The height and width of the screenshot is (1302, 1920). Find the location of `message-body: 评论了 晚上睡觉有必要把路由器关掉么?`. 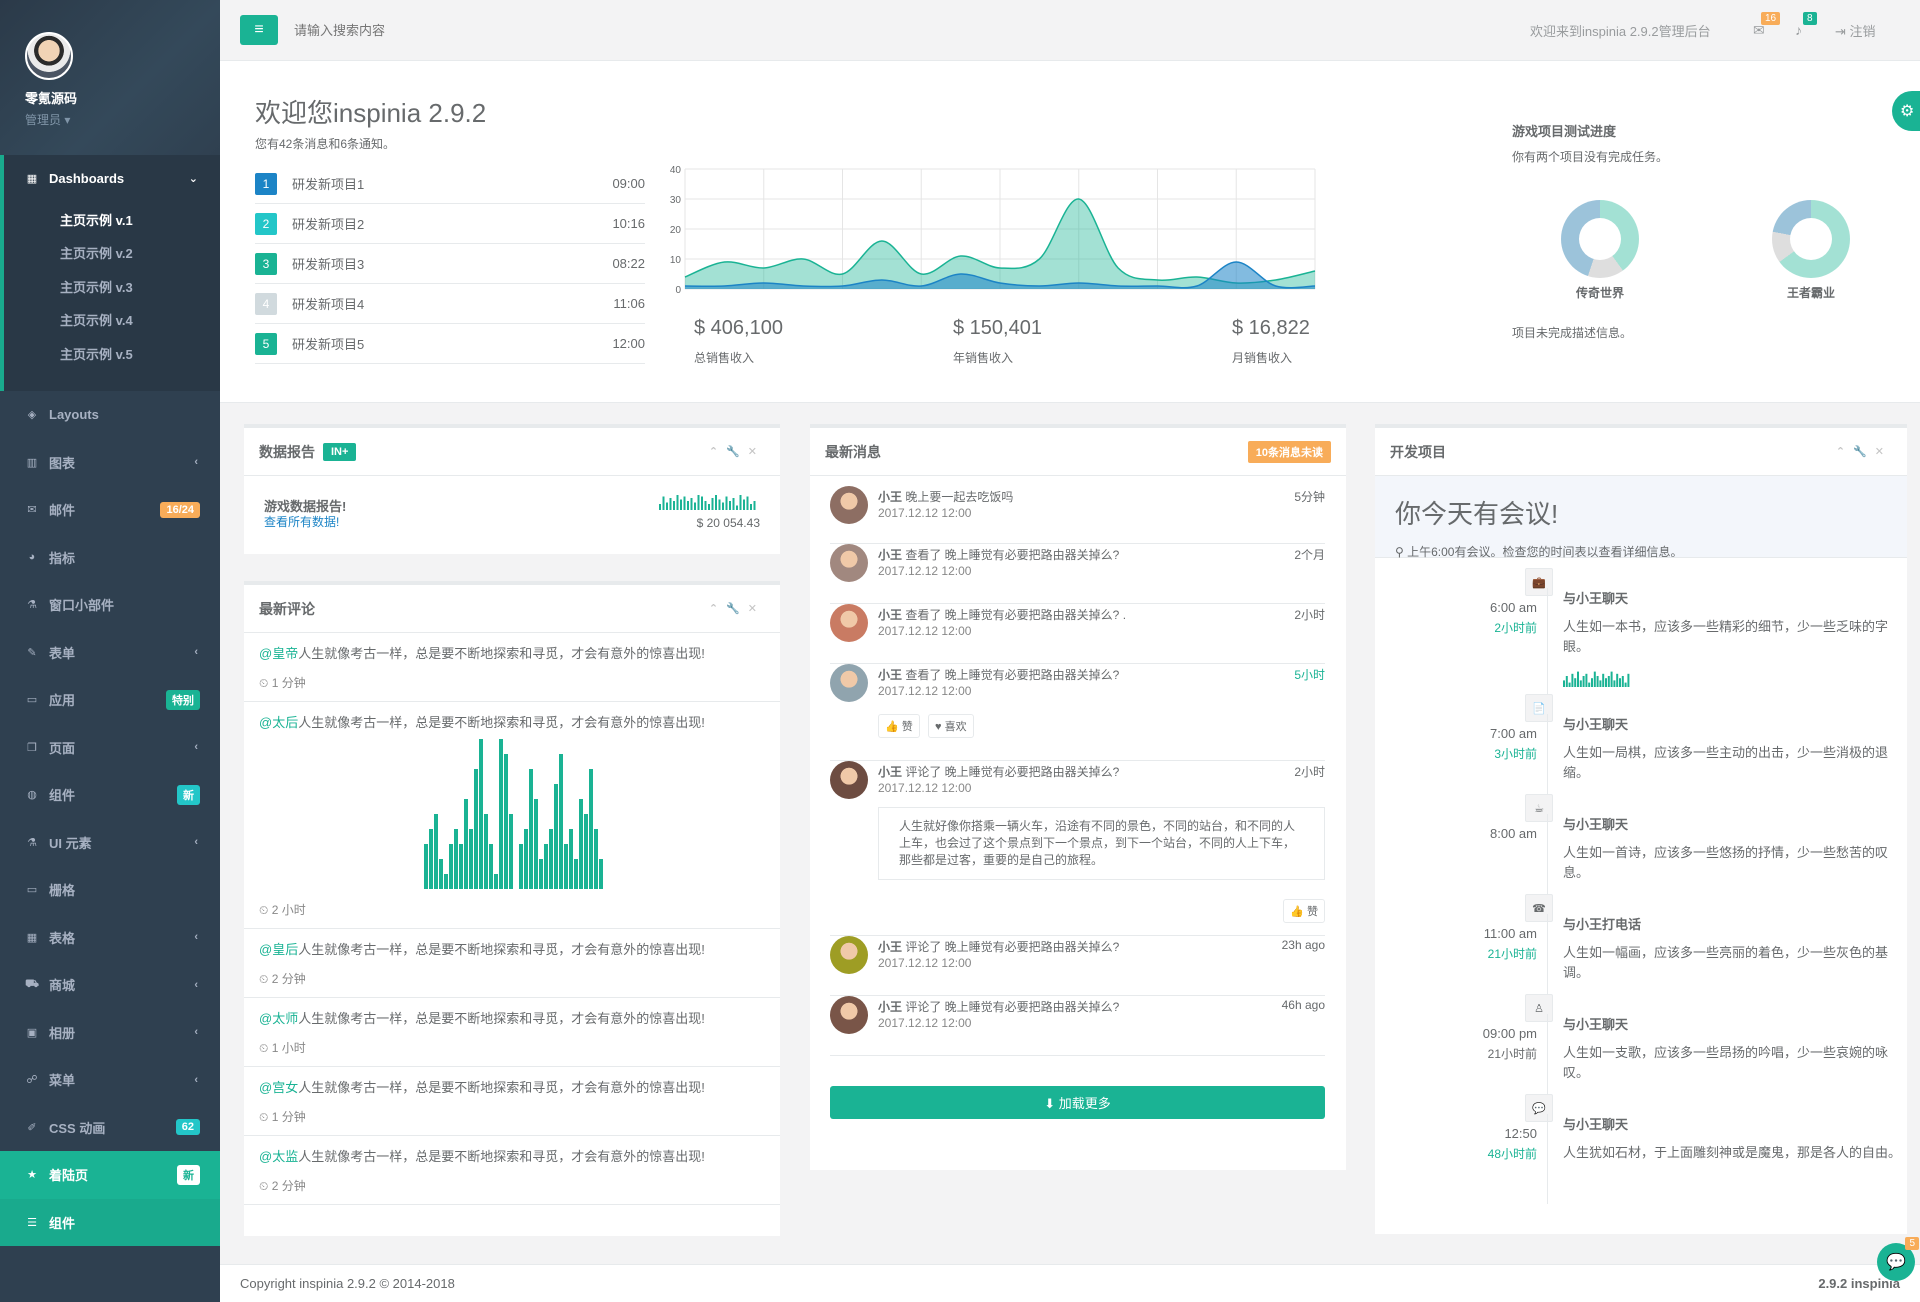

message-body: 评论了 晚上睡觉有必要把路由器关掉么? is located at coordinates (1011, 772).